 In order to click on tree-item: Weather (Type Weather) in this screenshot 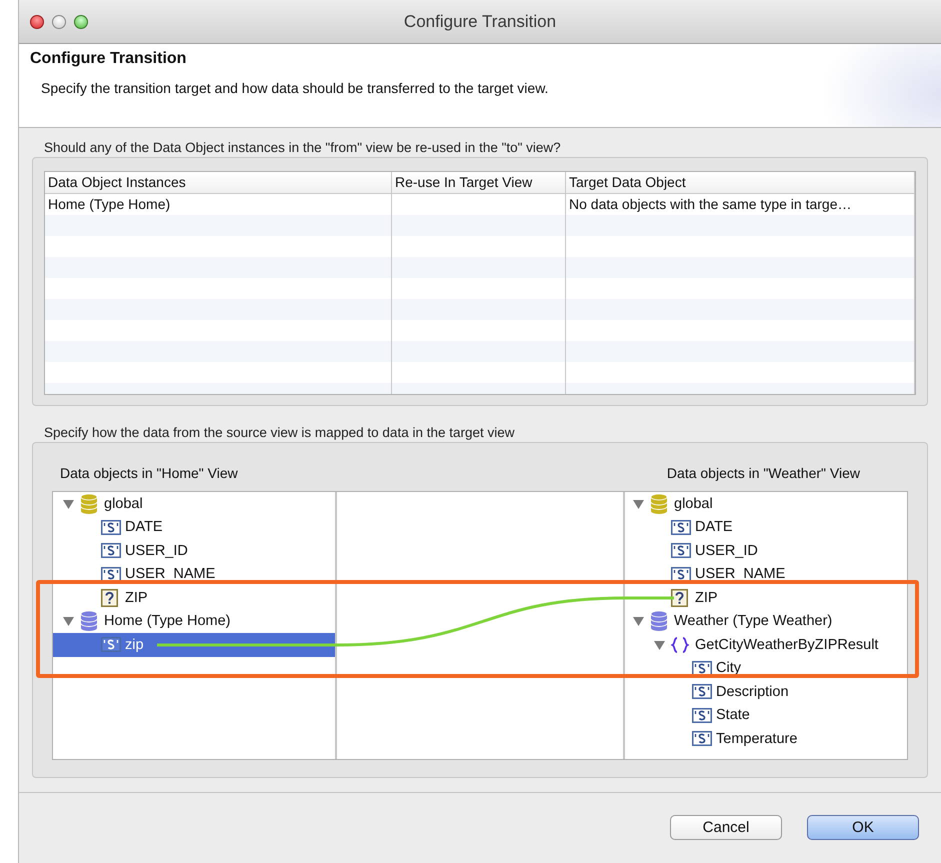, I will do `click(766, 621)`.